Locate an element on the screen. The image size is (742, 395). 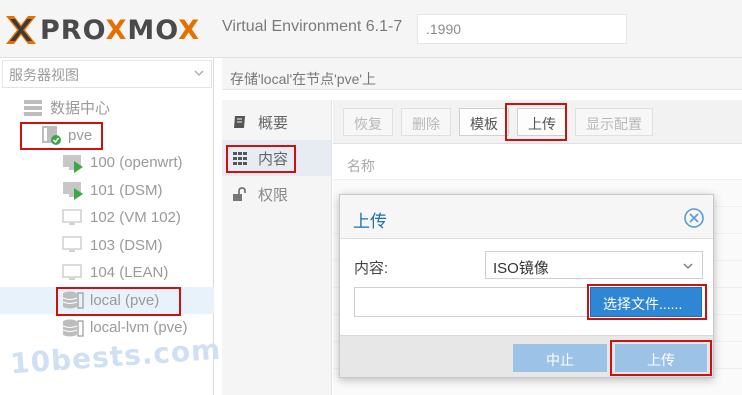
top-header: PROXMOX Virtual Environment 6.1-7 .1990 is located at coordinates (371, 29).